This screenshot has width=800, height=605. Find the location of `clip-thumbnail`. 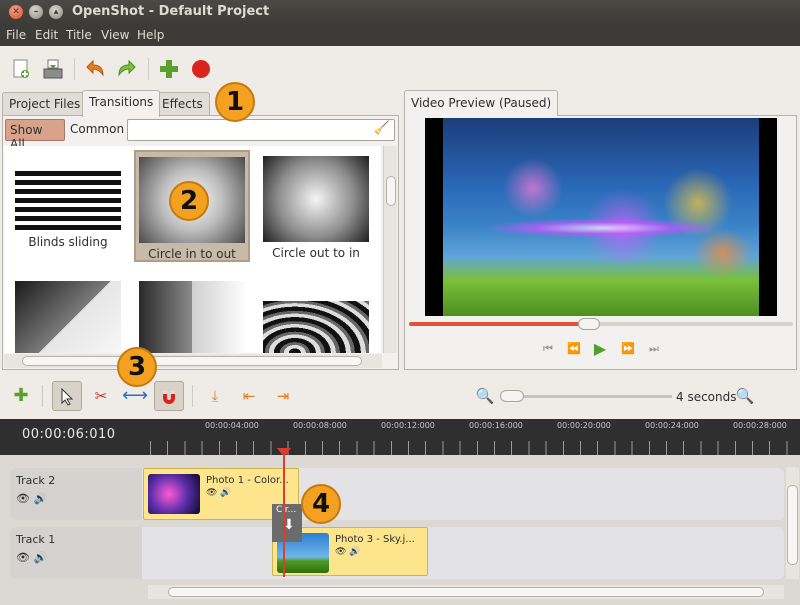

clip-thumbnail is located at coordinates (174, 494).